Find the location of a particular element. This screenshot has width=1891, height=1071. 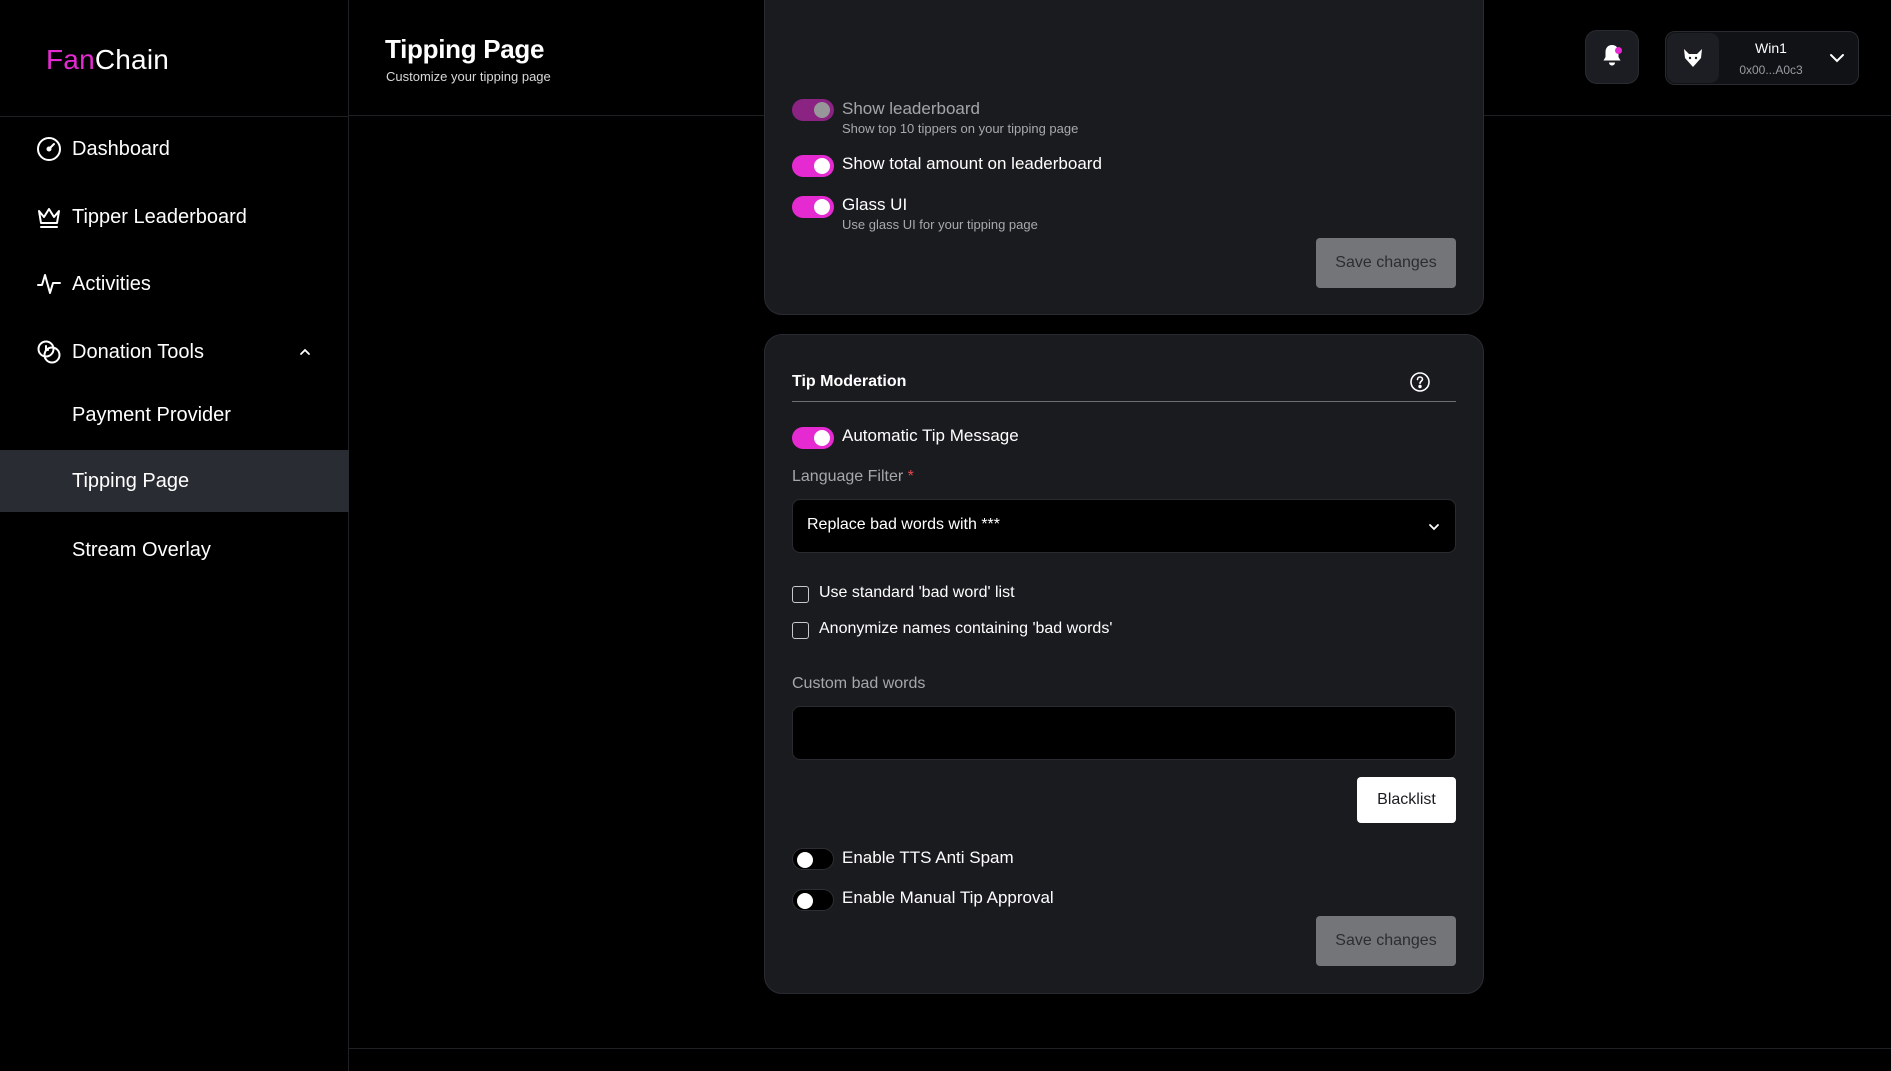

sidebar-item-stream-overlay: Stream Overlay is located at coordinates (174, 550).